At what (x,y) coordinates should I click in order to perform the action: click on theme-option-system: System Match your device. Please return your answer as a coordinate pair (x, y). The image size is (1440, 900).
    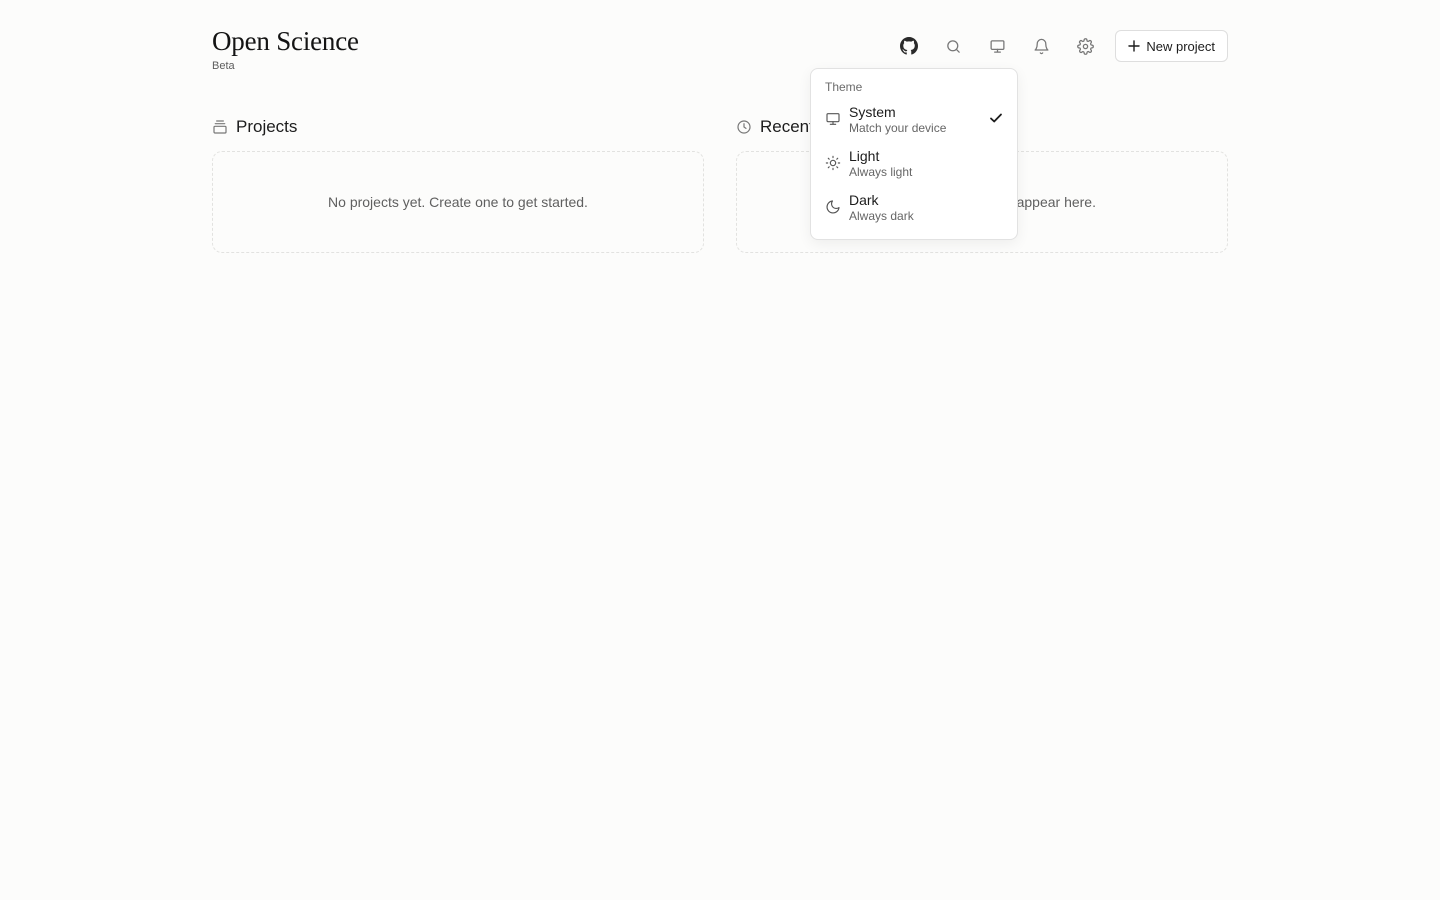
    Looking at the image, I should click on (914, 119).